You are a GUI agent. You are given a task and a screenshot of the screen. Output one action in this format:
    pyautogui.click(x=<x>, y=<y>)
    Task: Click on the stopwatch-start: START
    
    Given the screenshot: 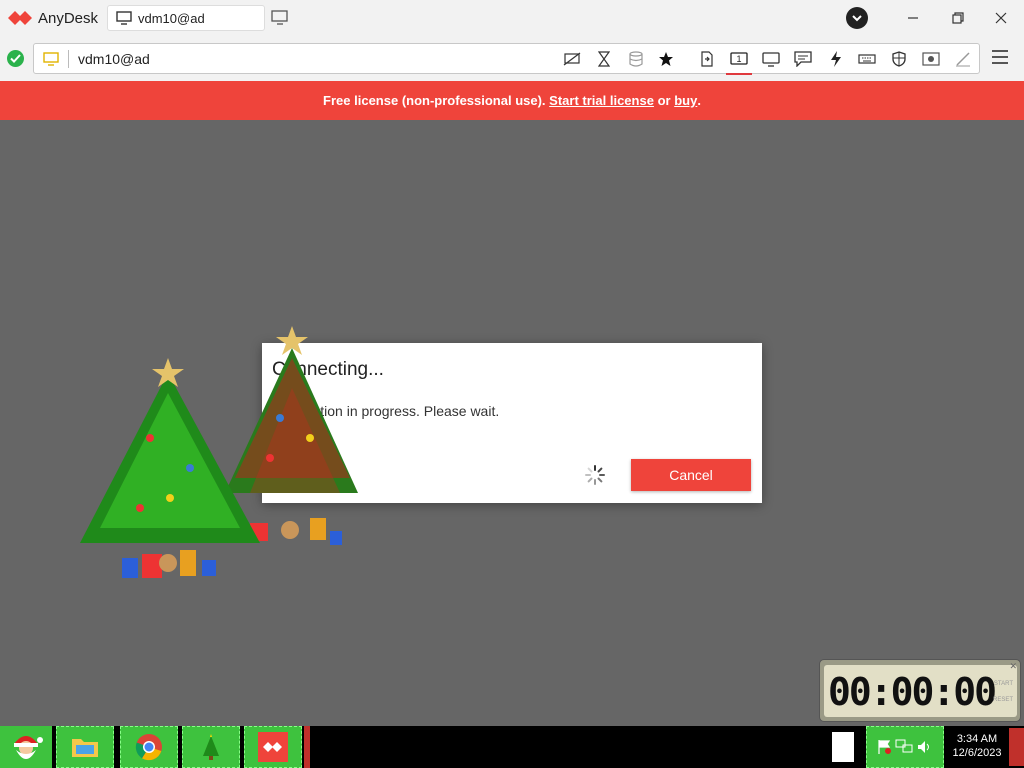 What is the action you would take?
    pyautogui.click(x=1003, y=684)
    